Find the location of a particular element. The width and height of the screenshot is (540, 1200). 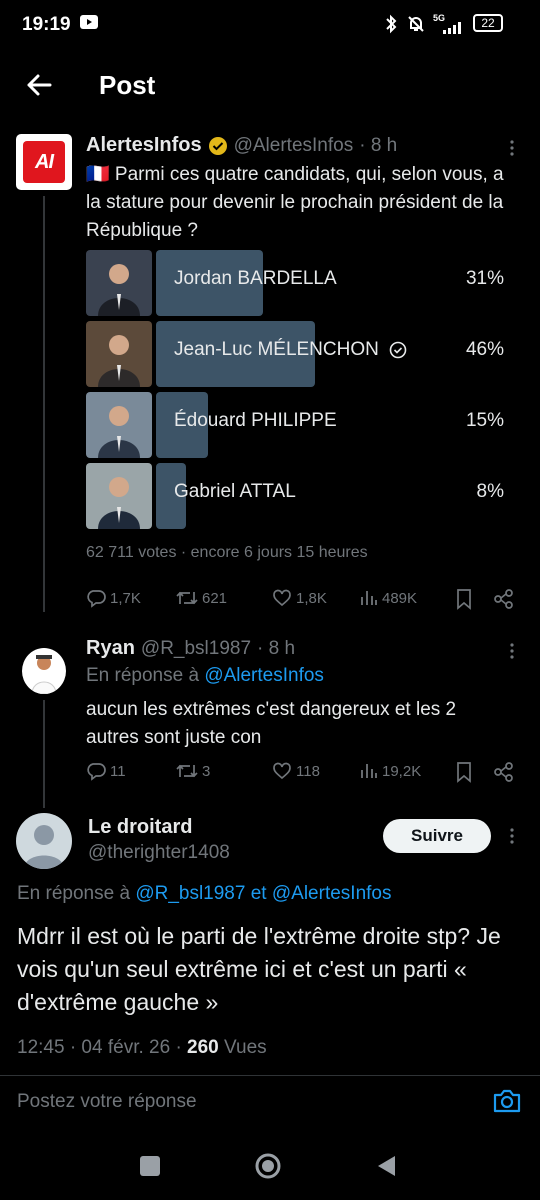

voted-check-icon is located at coordinates (398, 350).